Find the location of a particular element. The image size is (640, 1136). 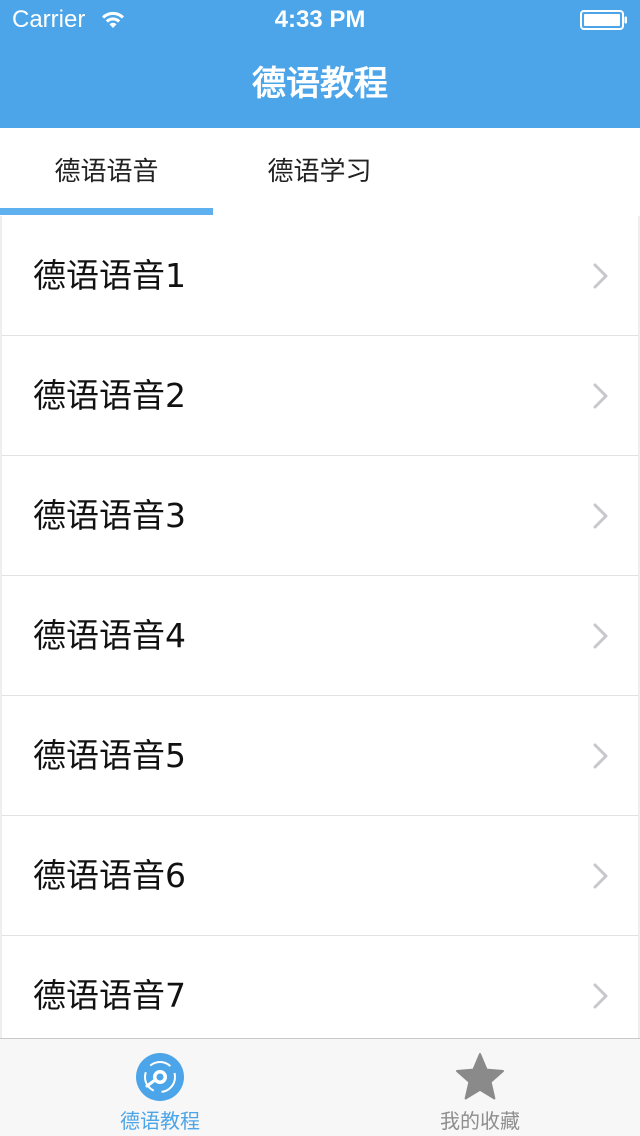

tab-pronunciation: 德语语音 is located at coordinates (106, 172).